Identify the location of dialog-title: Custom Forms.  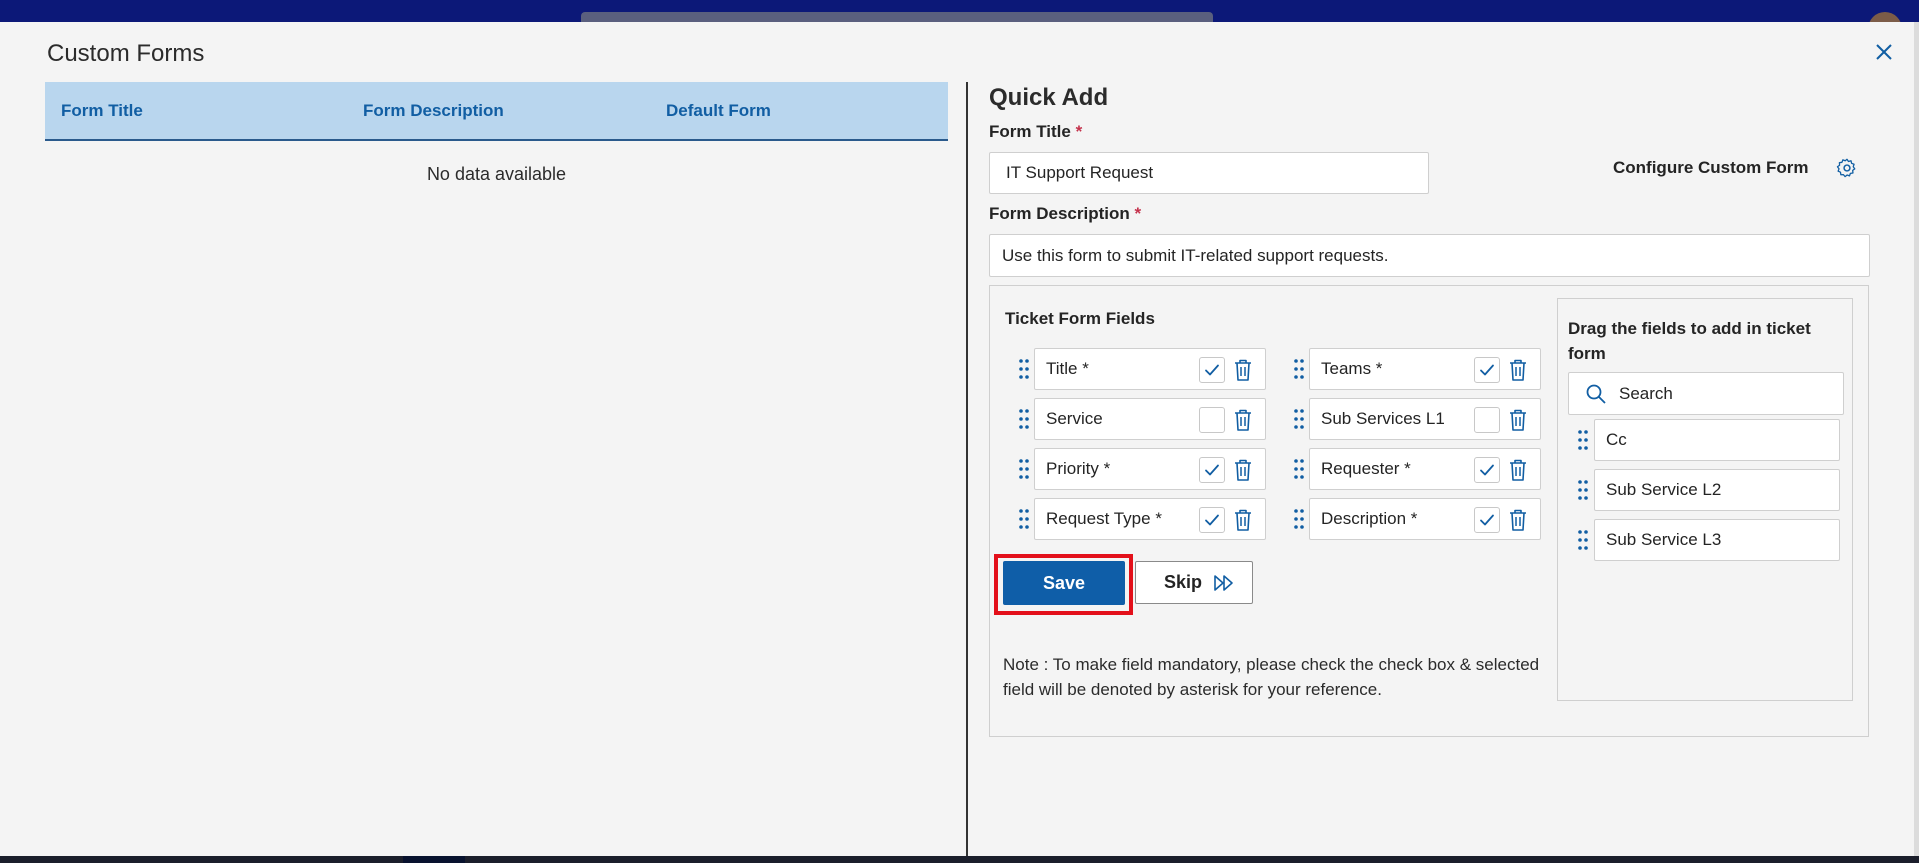
(126, 53).